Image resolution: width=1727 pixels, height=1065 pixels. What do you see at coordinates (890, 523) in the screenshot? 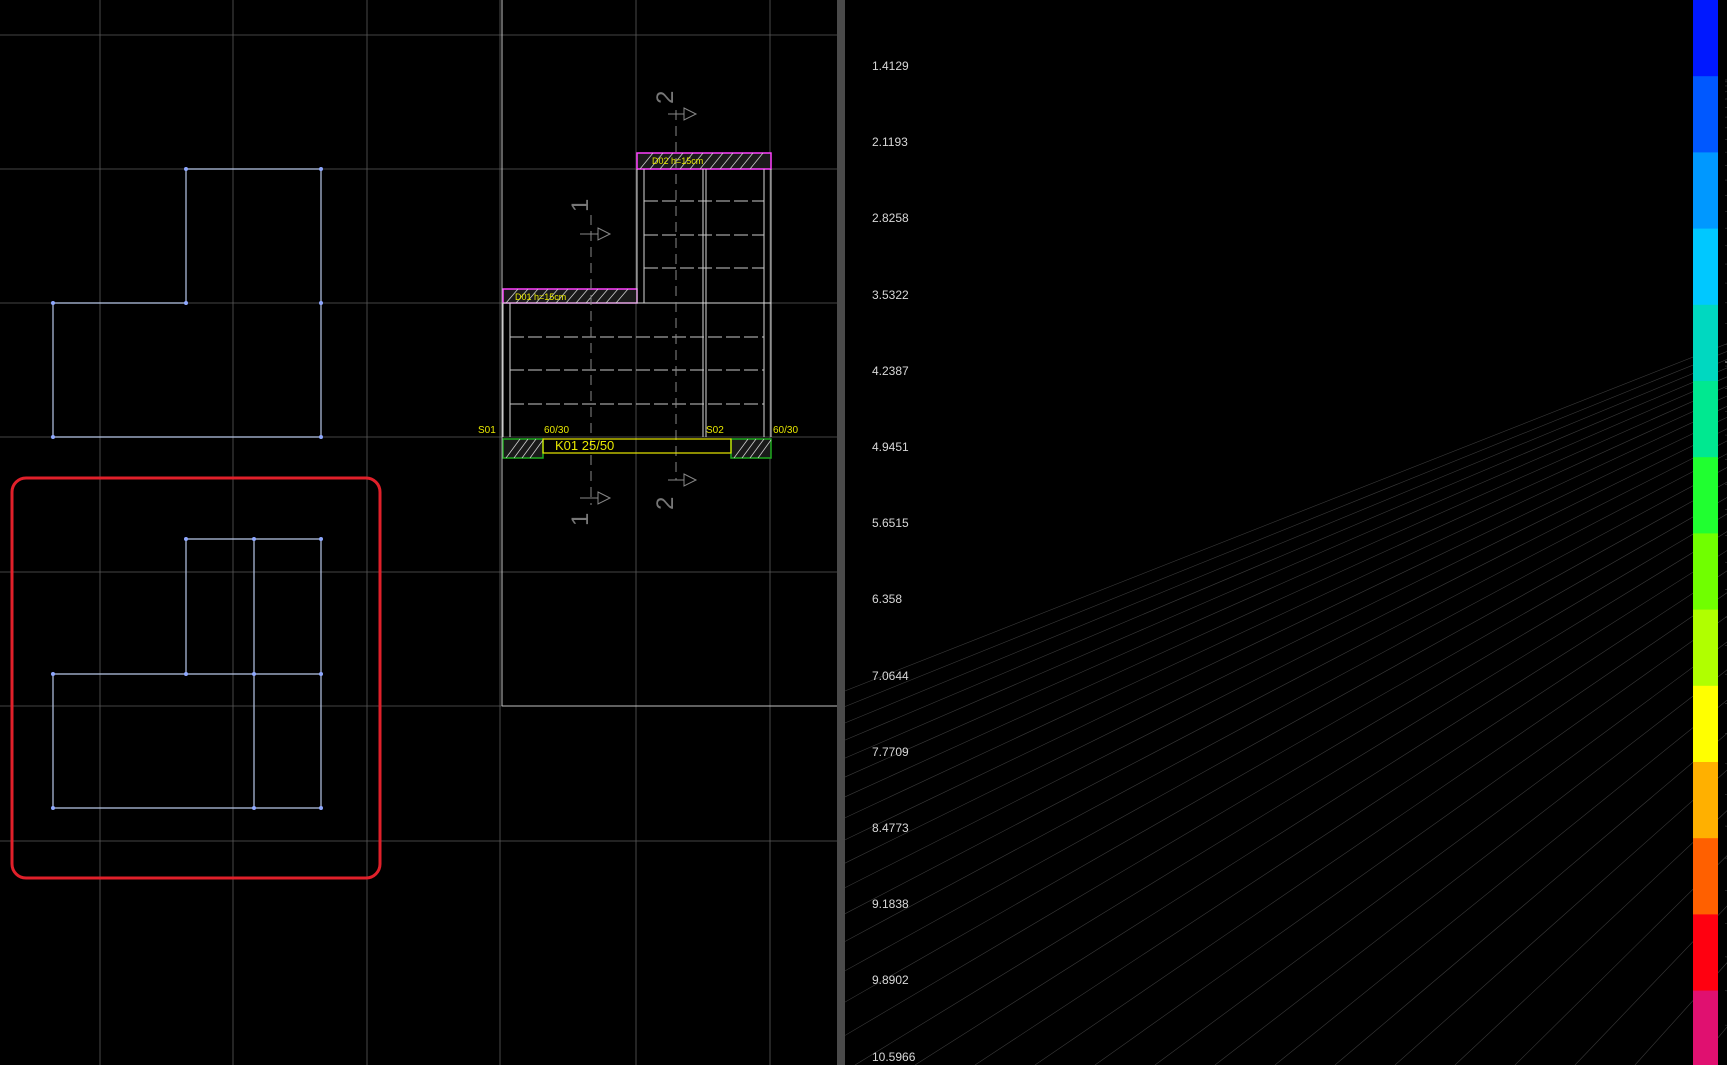
I see `legend-value: 5.6515` at bounding box center [890, 523].